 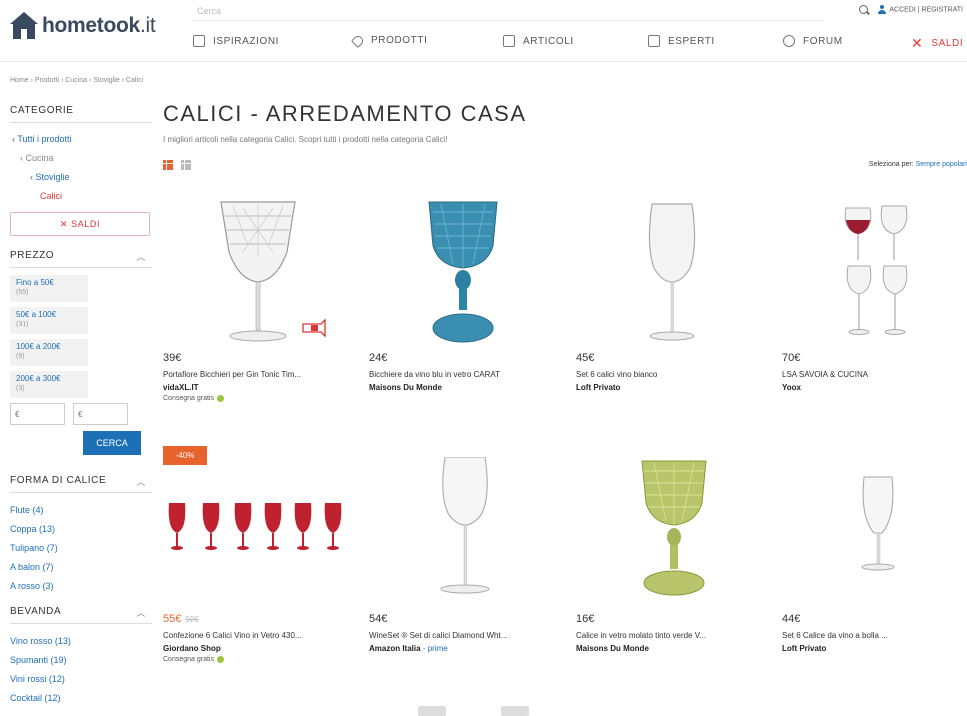 What do you see at coordinates (918, 164) in the screenshot?
I see `sort-control: Seleziona per: Sempre popolari` at bounding box center [918, 164].